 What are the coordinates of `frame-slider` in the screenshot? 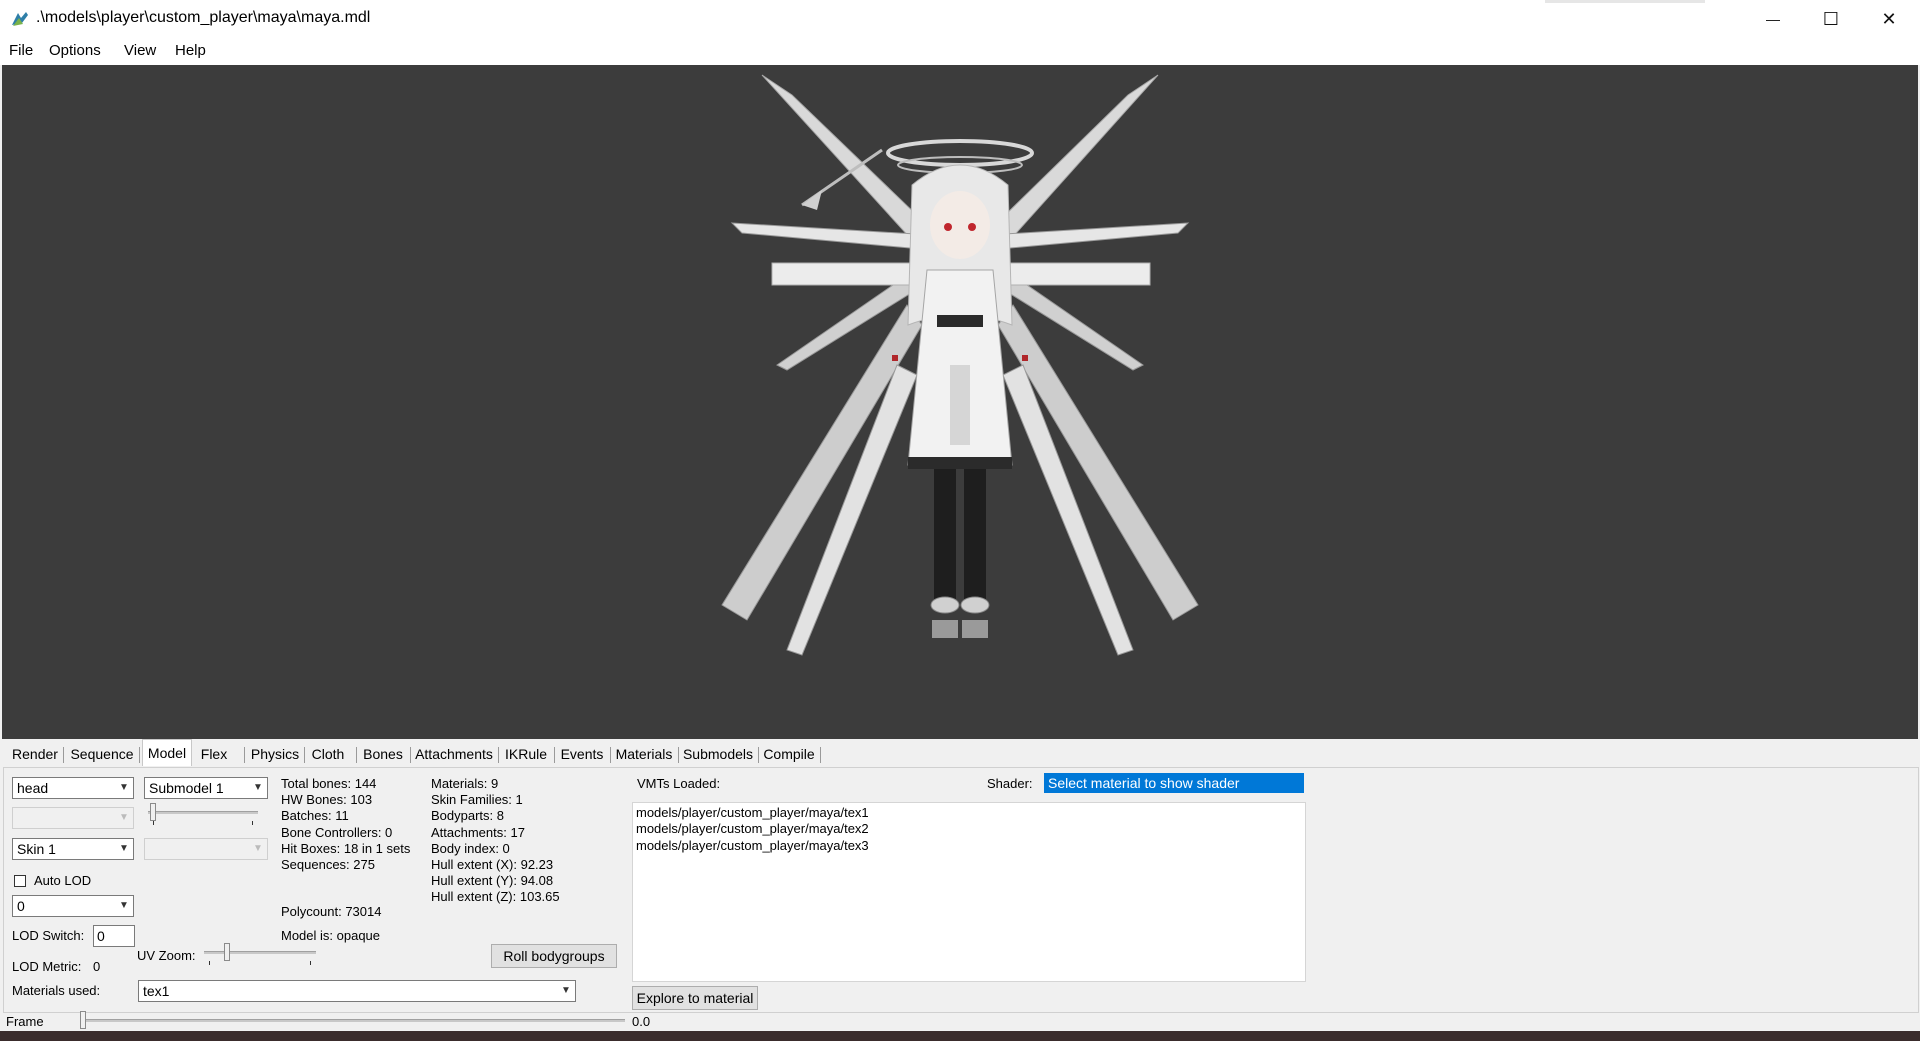 It's located at (352, 1021).